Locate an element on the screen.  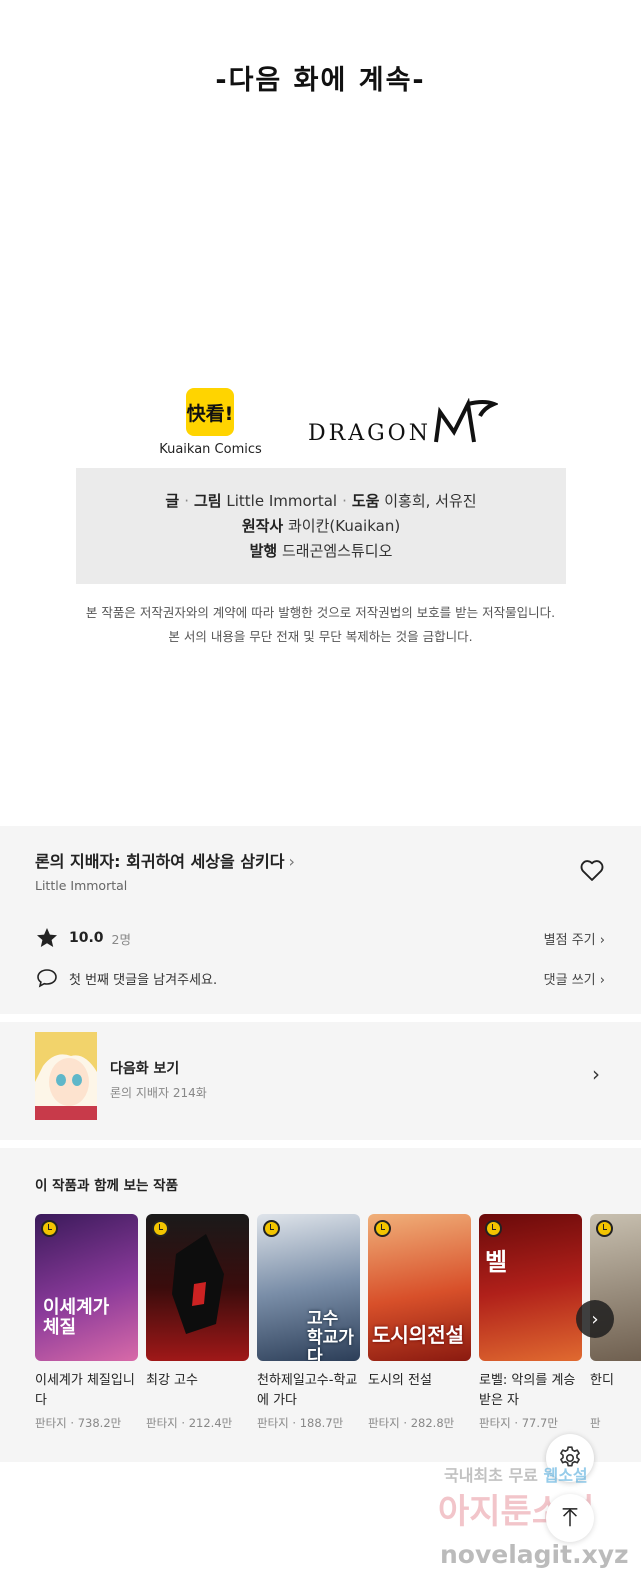
recommendation-meta: 판타지 · 188.7만 is located at coordinates (300, 1423).